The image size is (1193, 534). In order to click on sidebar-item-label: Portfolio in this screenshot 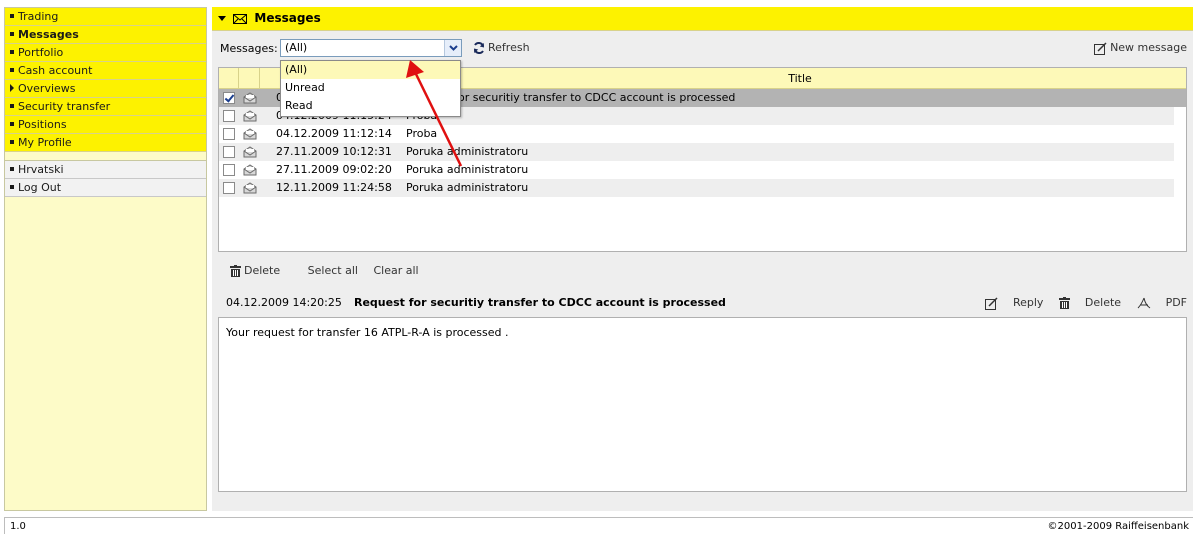, I will do `click(41, 52)`.